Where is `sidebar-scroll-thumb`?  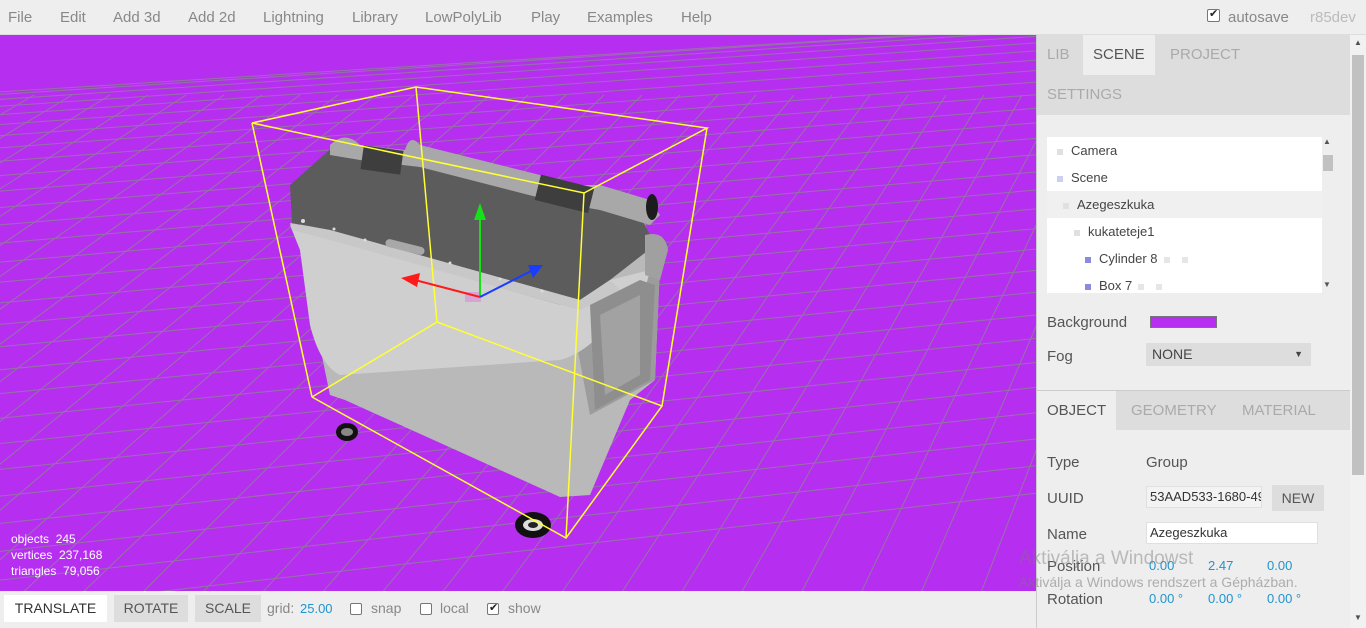
sidebar-scroll-thumb is located at coordinates (1358, 265).